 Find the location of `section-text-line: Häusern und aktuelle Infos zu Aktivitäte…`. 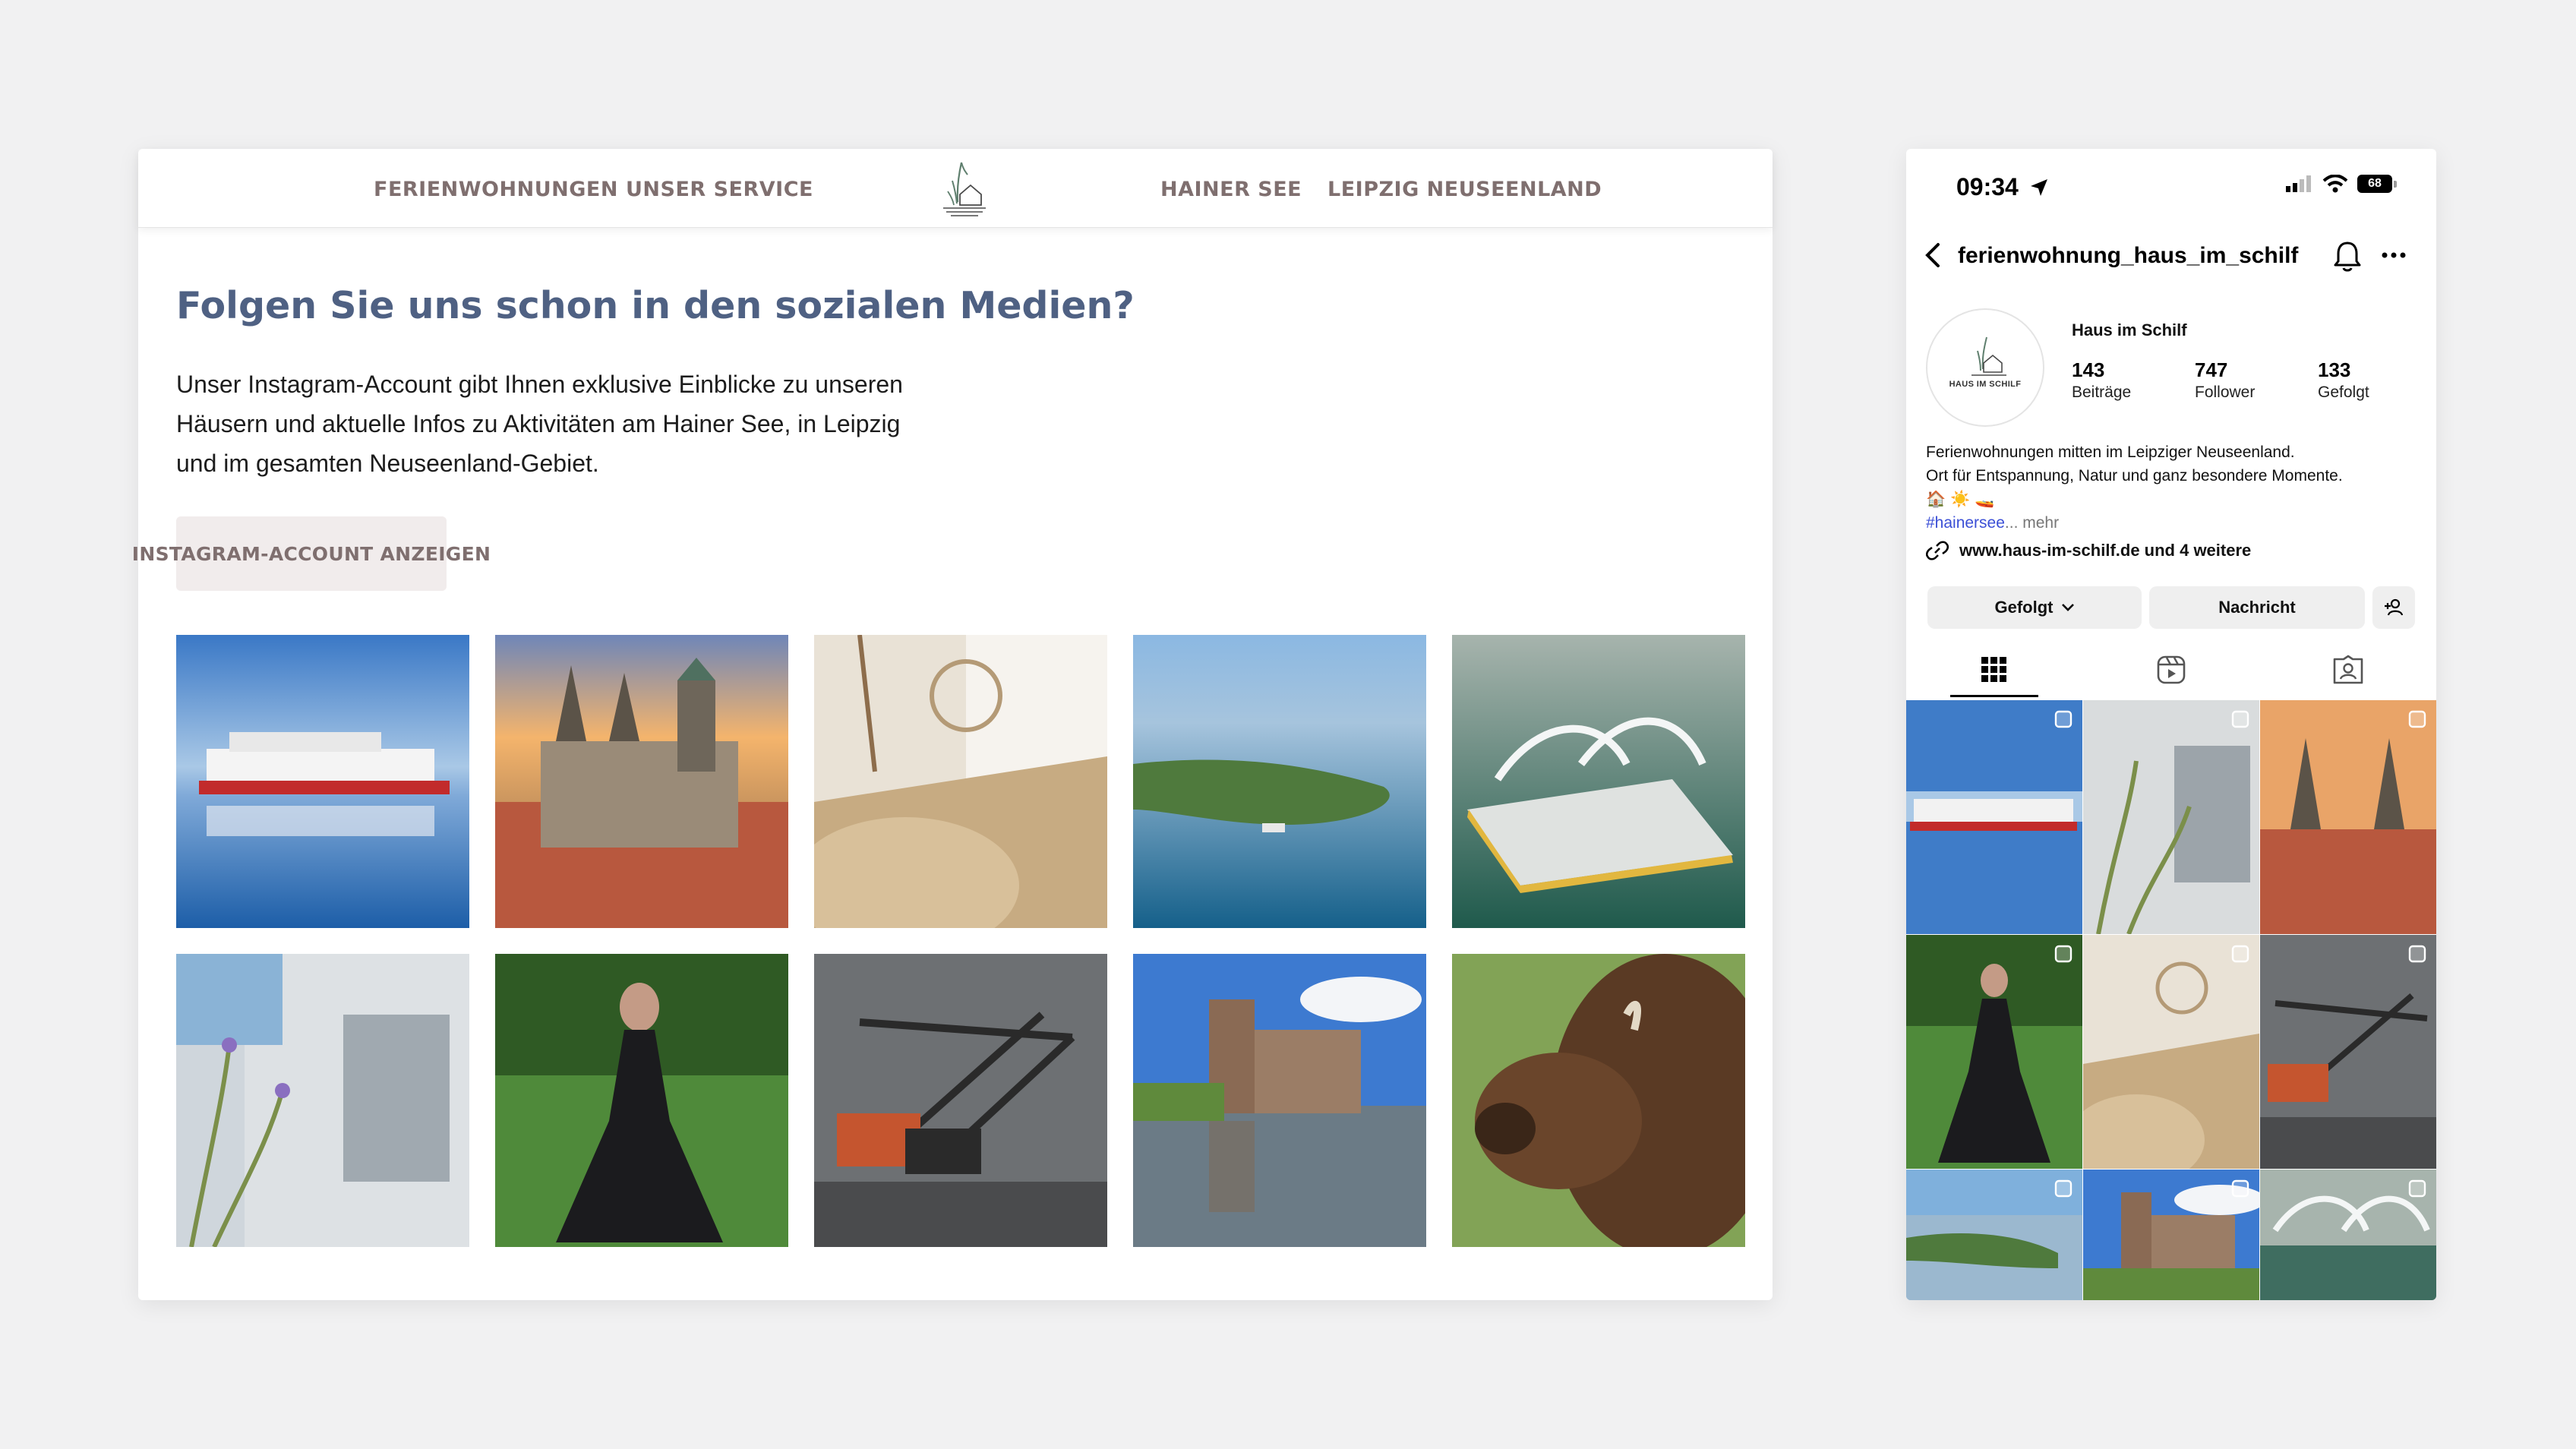

section-text-line: Häusern und aktuelle Infos zu Aktivitäte… is located at coordinates (538, 423).